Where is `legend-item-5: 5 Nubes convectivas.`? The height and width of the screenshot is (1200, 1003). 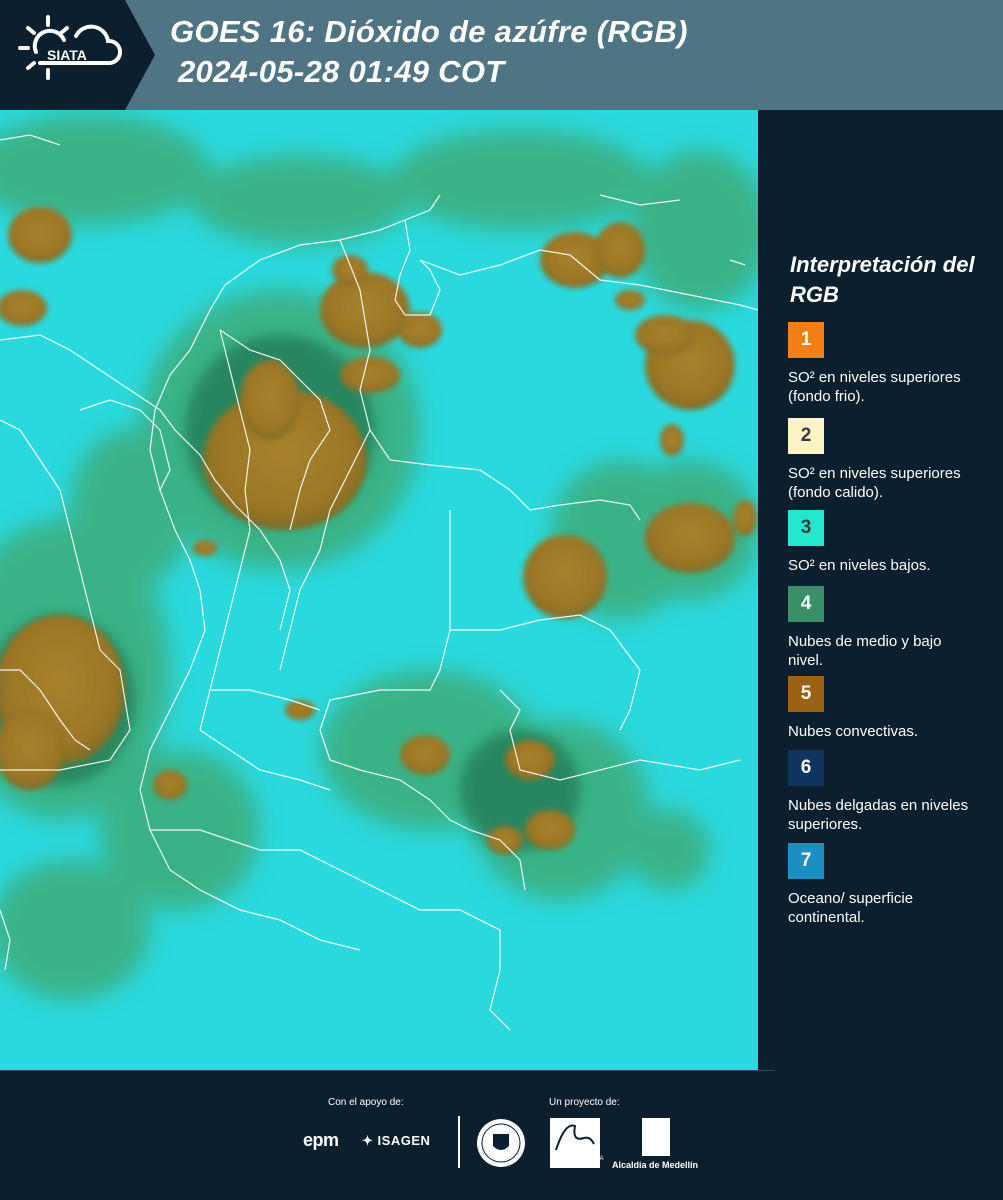
legend-item-5: 5 Nubes convectivas. is located at coordinates (888, 708).